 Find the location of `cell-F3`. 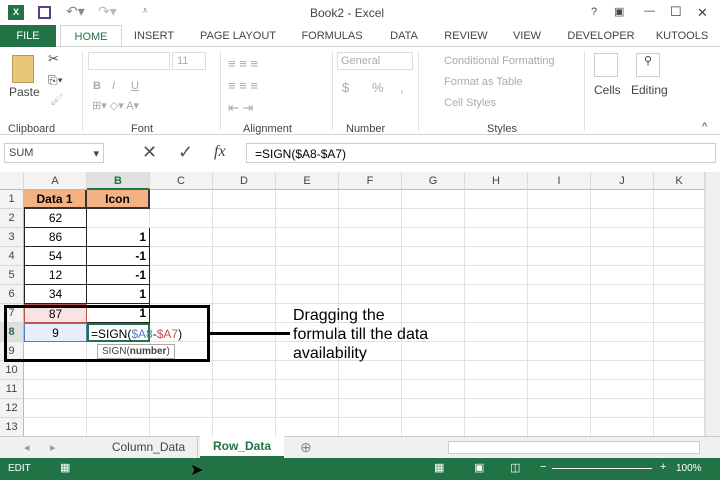

cell-F3 is located at coordinates (370, 237).